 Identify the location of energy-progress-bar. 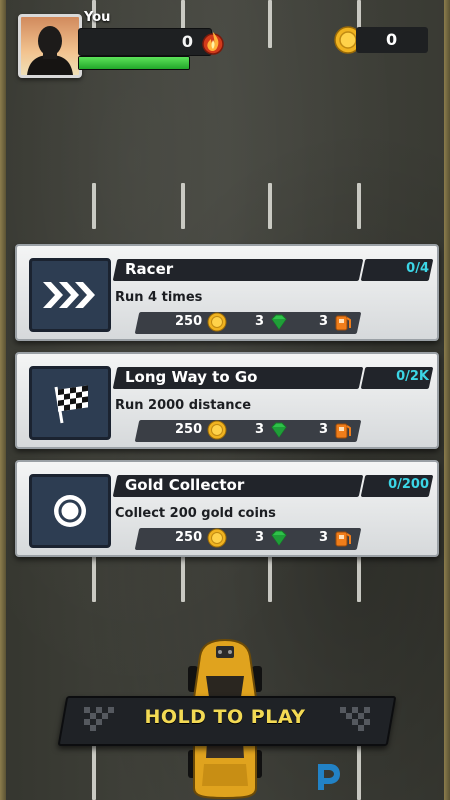
(134, 63).